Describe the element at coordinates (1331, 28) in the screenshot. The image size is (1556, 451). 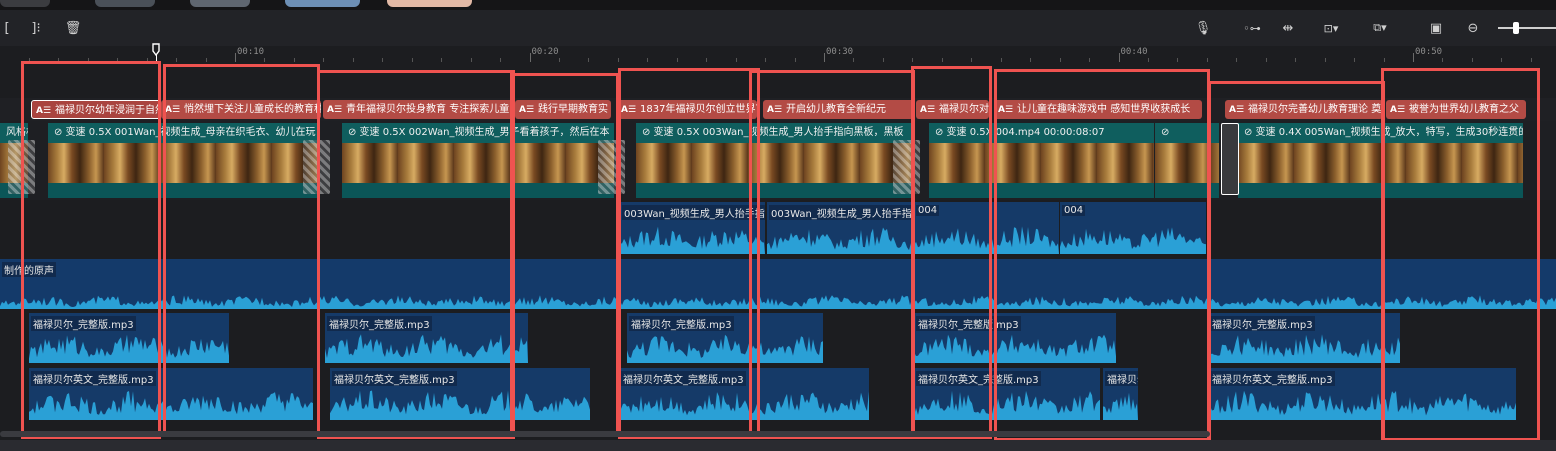
I see `group-icon: ⊡▾` at that location.